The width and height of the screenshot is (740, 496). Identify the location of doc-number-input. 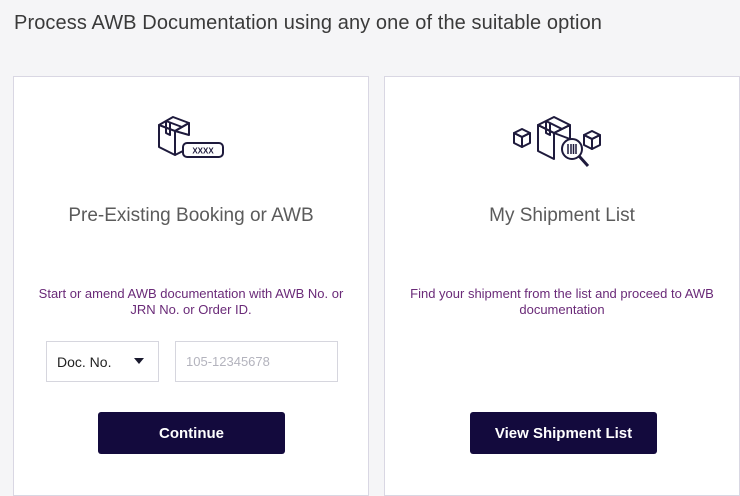
(256, 361).